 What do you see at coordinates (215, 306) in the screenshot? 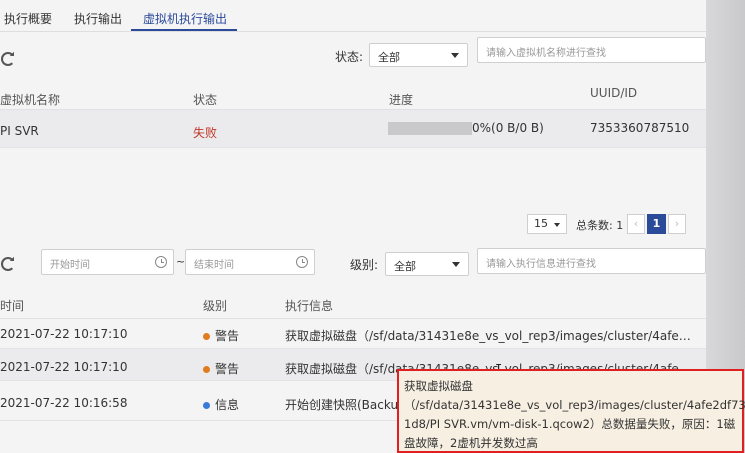
I see `col-level: 级别` at bounding box center [215, 306].